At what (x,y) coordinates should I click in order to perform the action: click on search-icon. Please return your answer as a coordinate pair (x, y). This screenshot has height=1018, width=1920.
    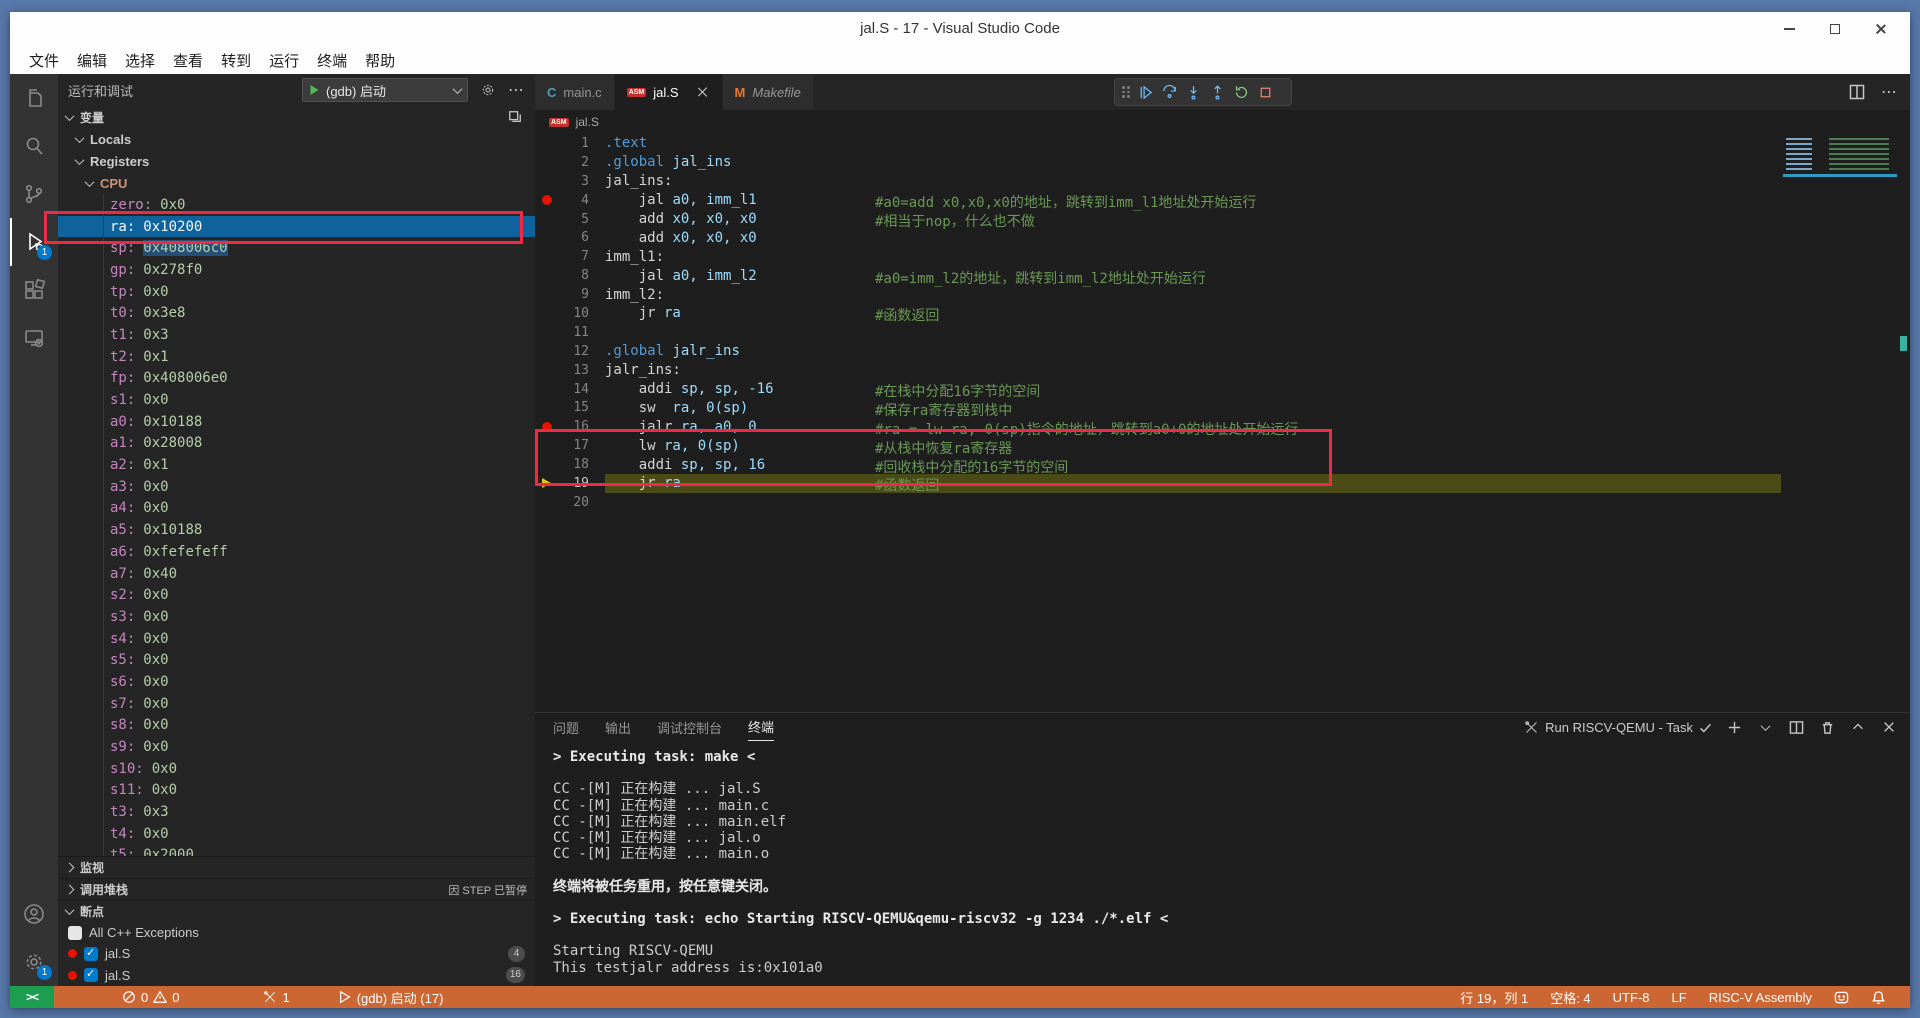
    Looking at the image, I should click on (34, 146).